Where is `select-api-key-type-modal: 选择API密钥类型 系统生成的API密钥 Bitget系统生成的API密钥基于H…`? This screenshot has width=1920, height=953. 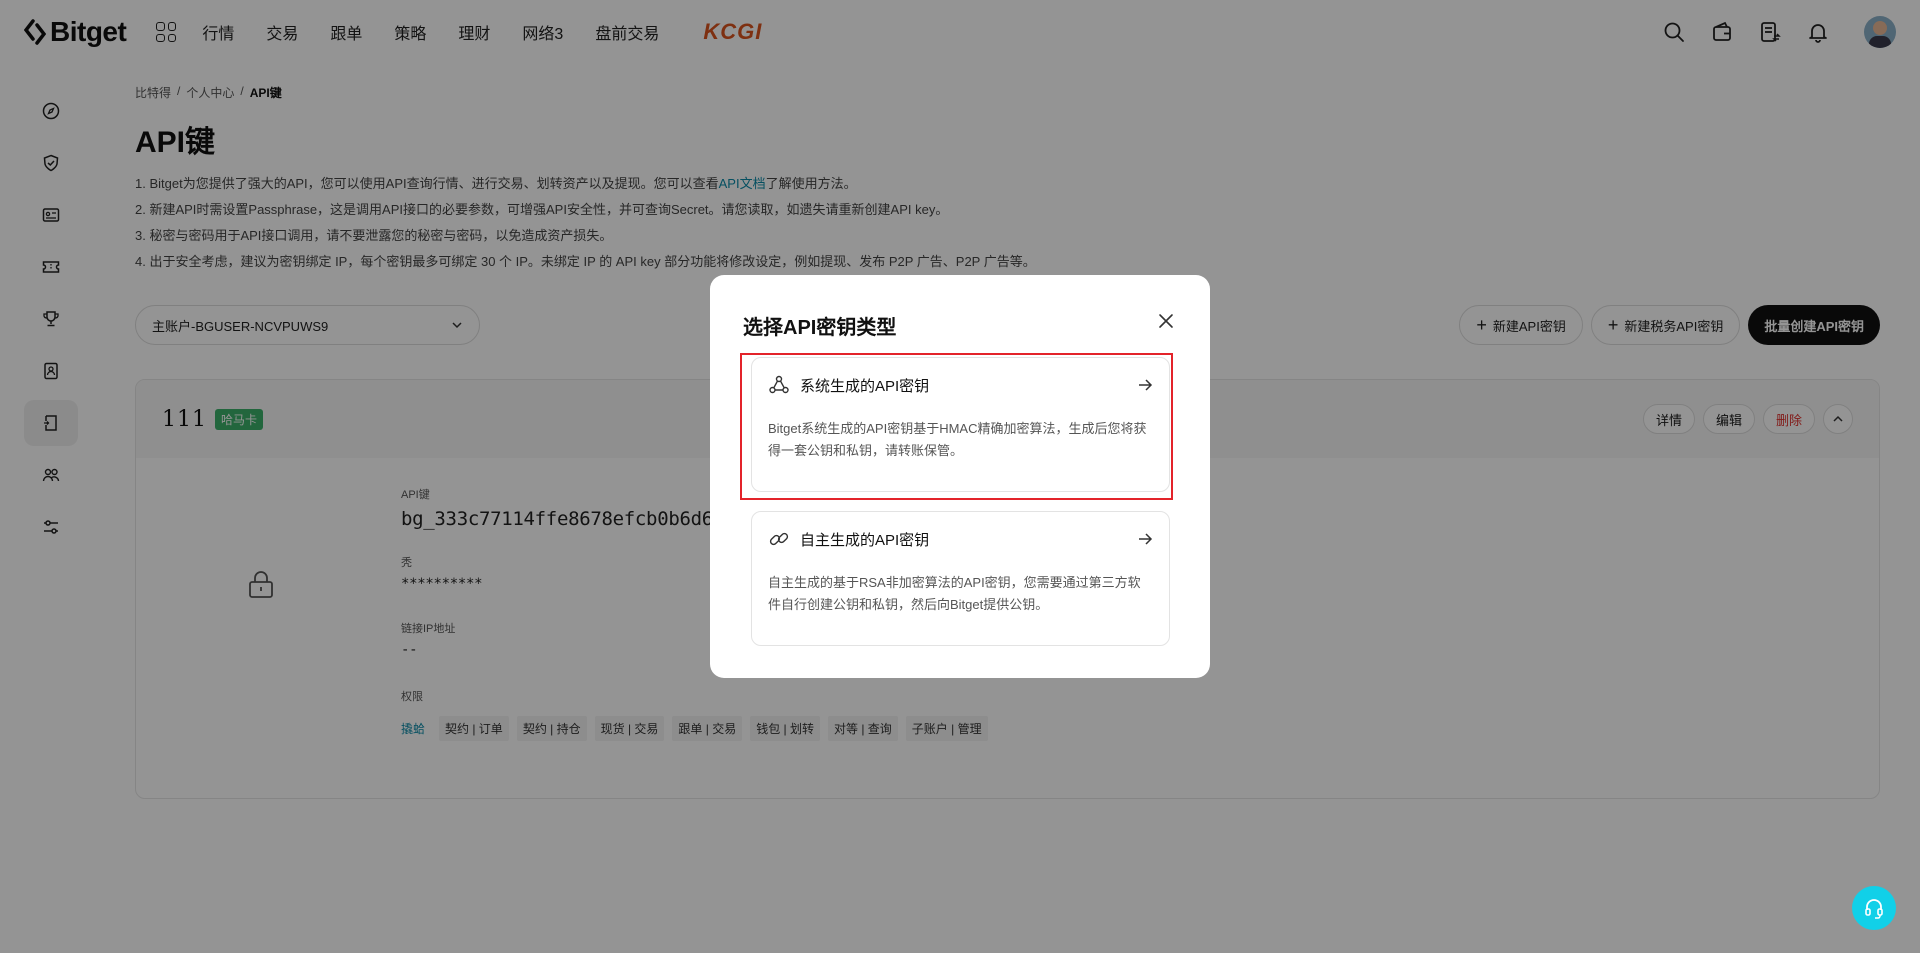 select-api-key-type-modal: 选择API密钥类型 系统生成的API密钥 Bitget系统生成的API密钥基于H… is located at coordinates (960, 476).